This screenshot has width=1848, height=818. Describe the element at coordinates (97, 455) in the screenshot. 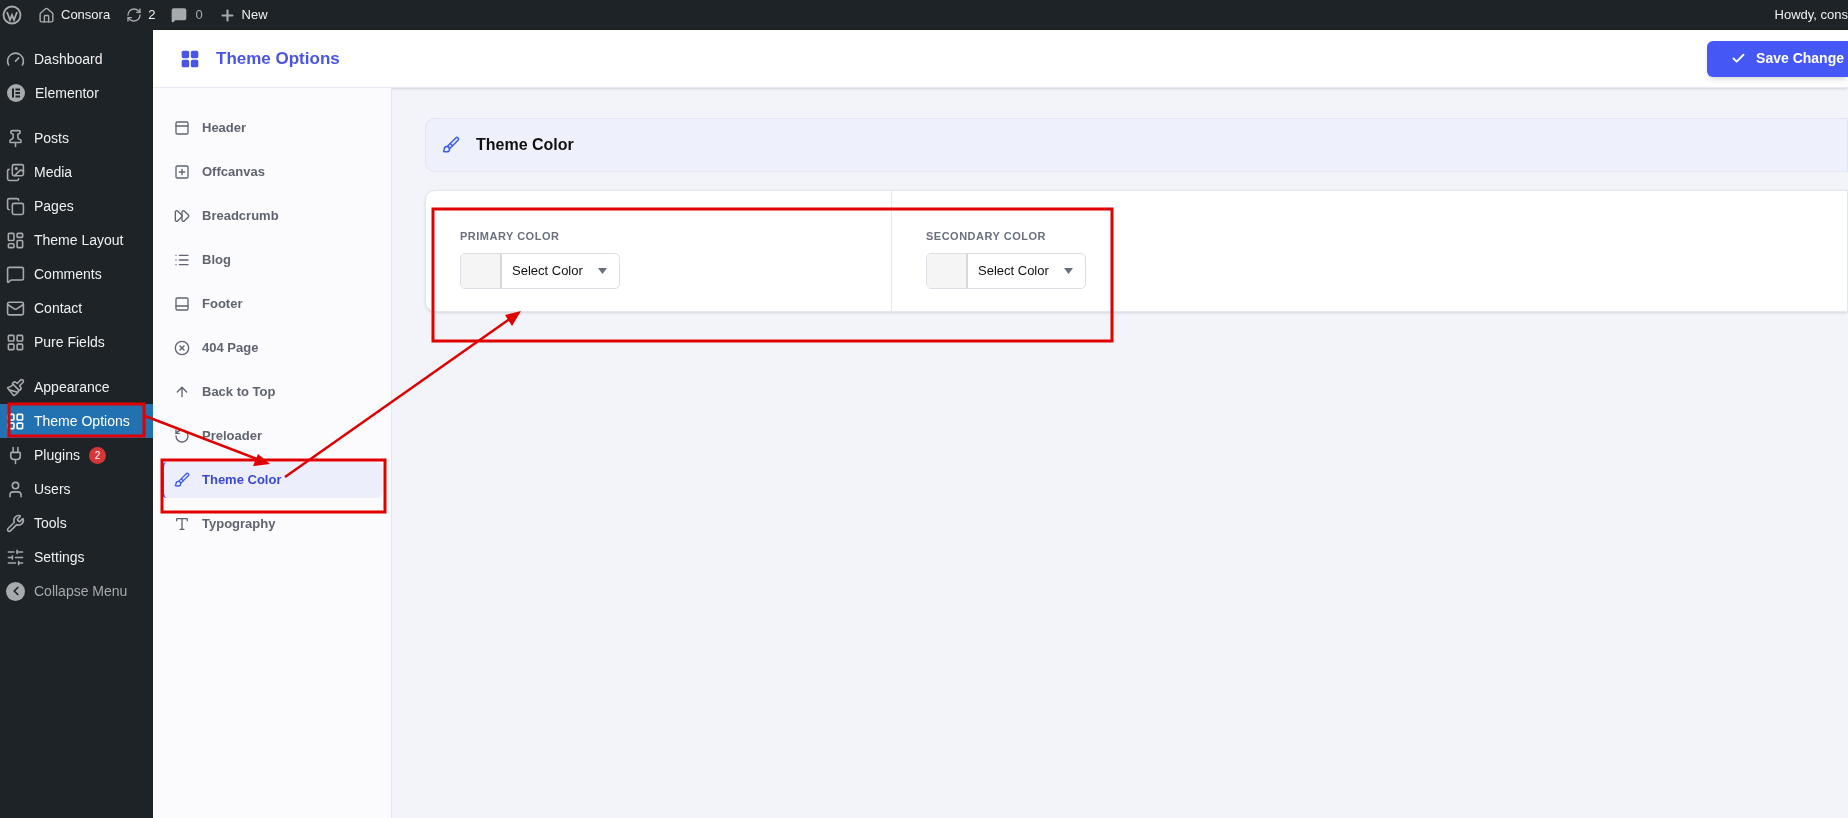

I see `count-badge: 2` at that location.